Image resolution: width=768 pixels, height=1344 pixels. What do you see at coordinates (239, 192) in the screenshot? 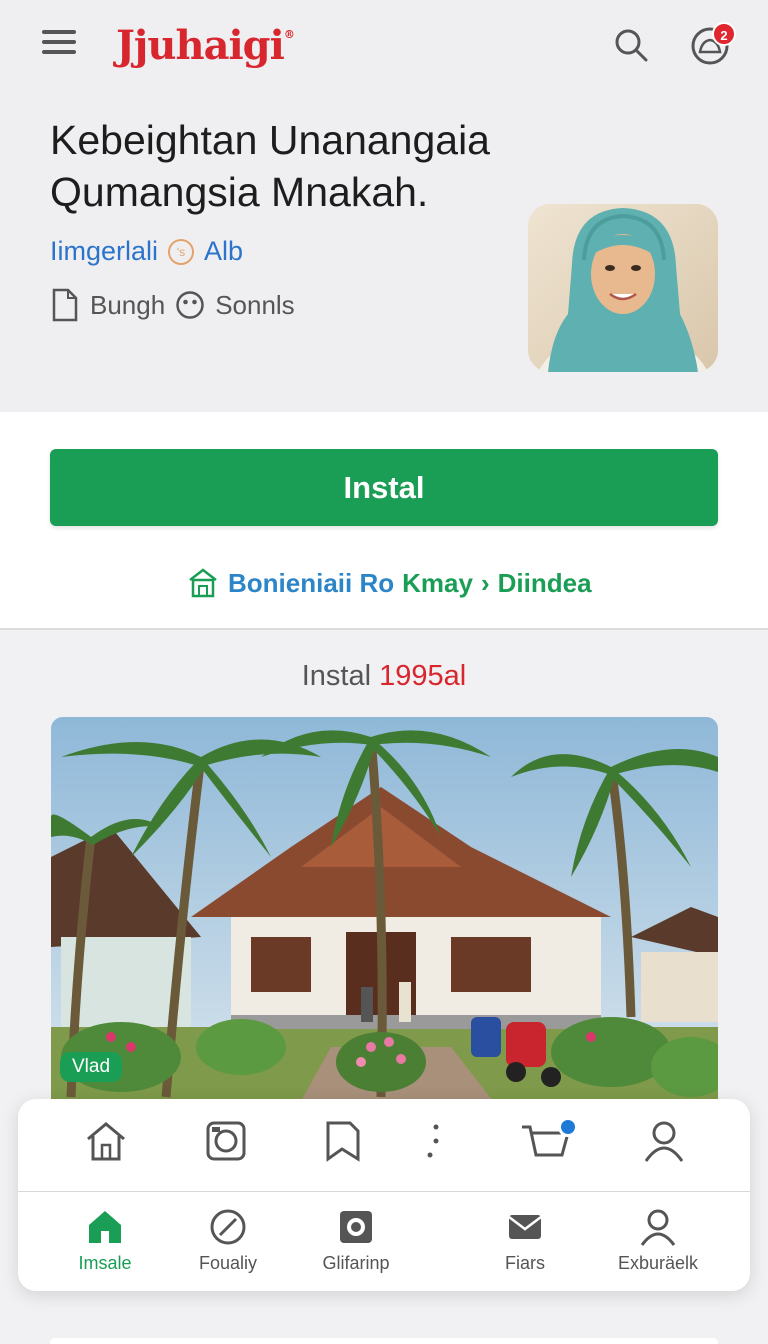
I see `title-line-2: Qumangsia Mnakah.` at bounding box center [239, 192].